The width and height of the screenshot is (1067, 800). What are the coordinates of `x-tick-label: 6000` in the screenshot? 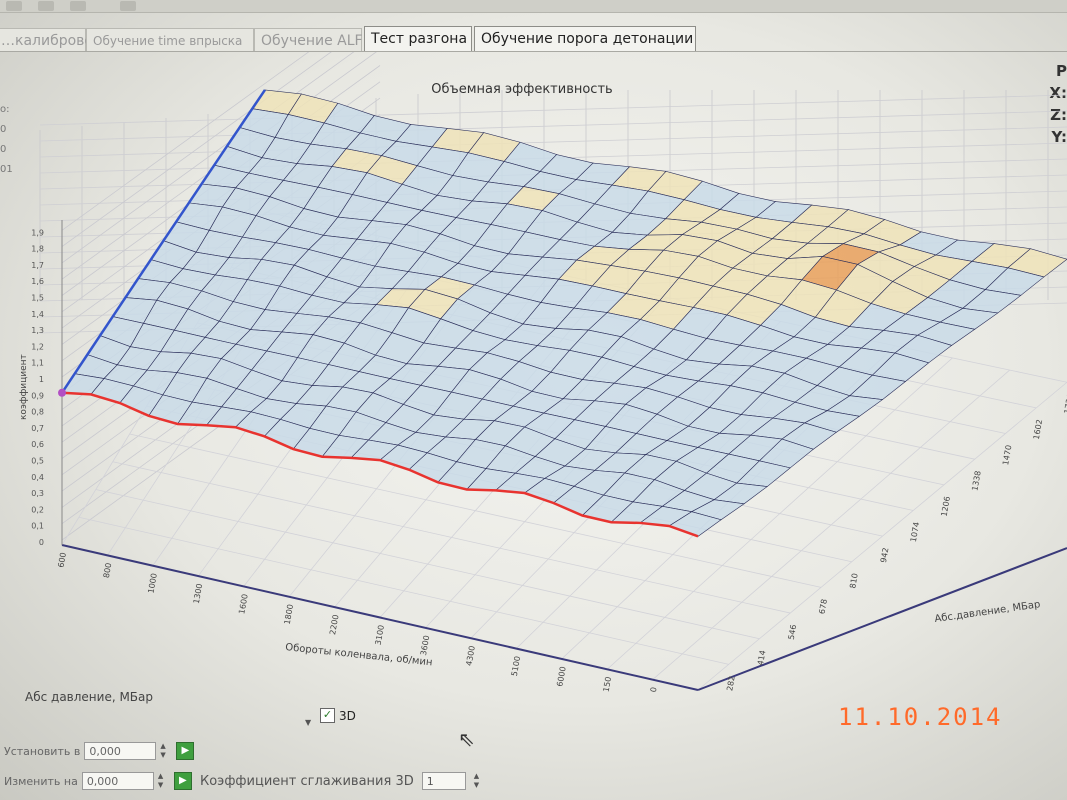 It's located at (561, 677).